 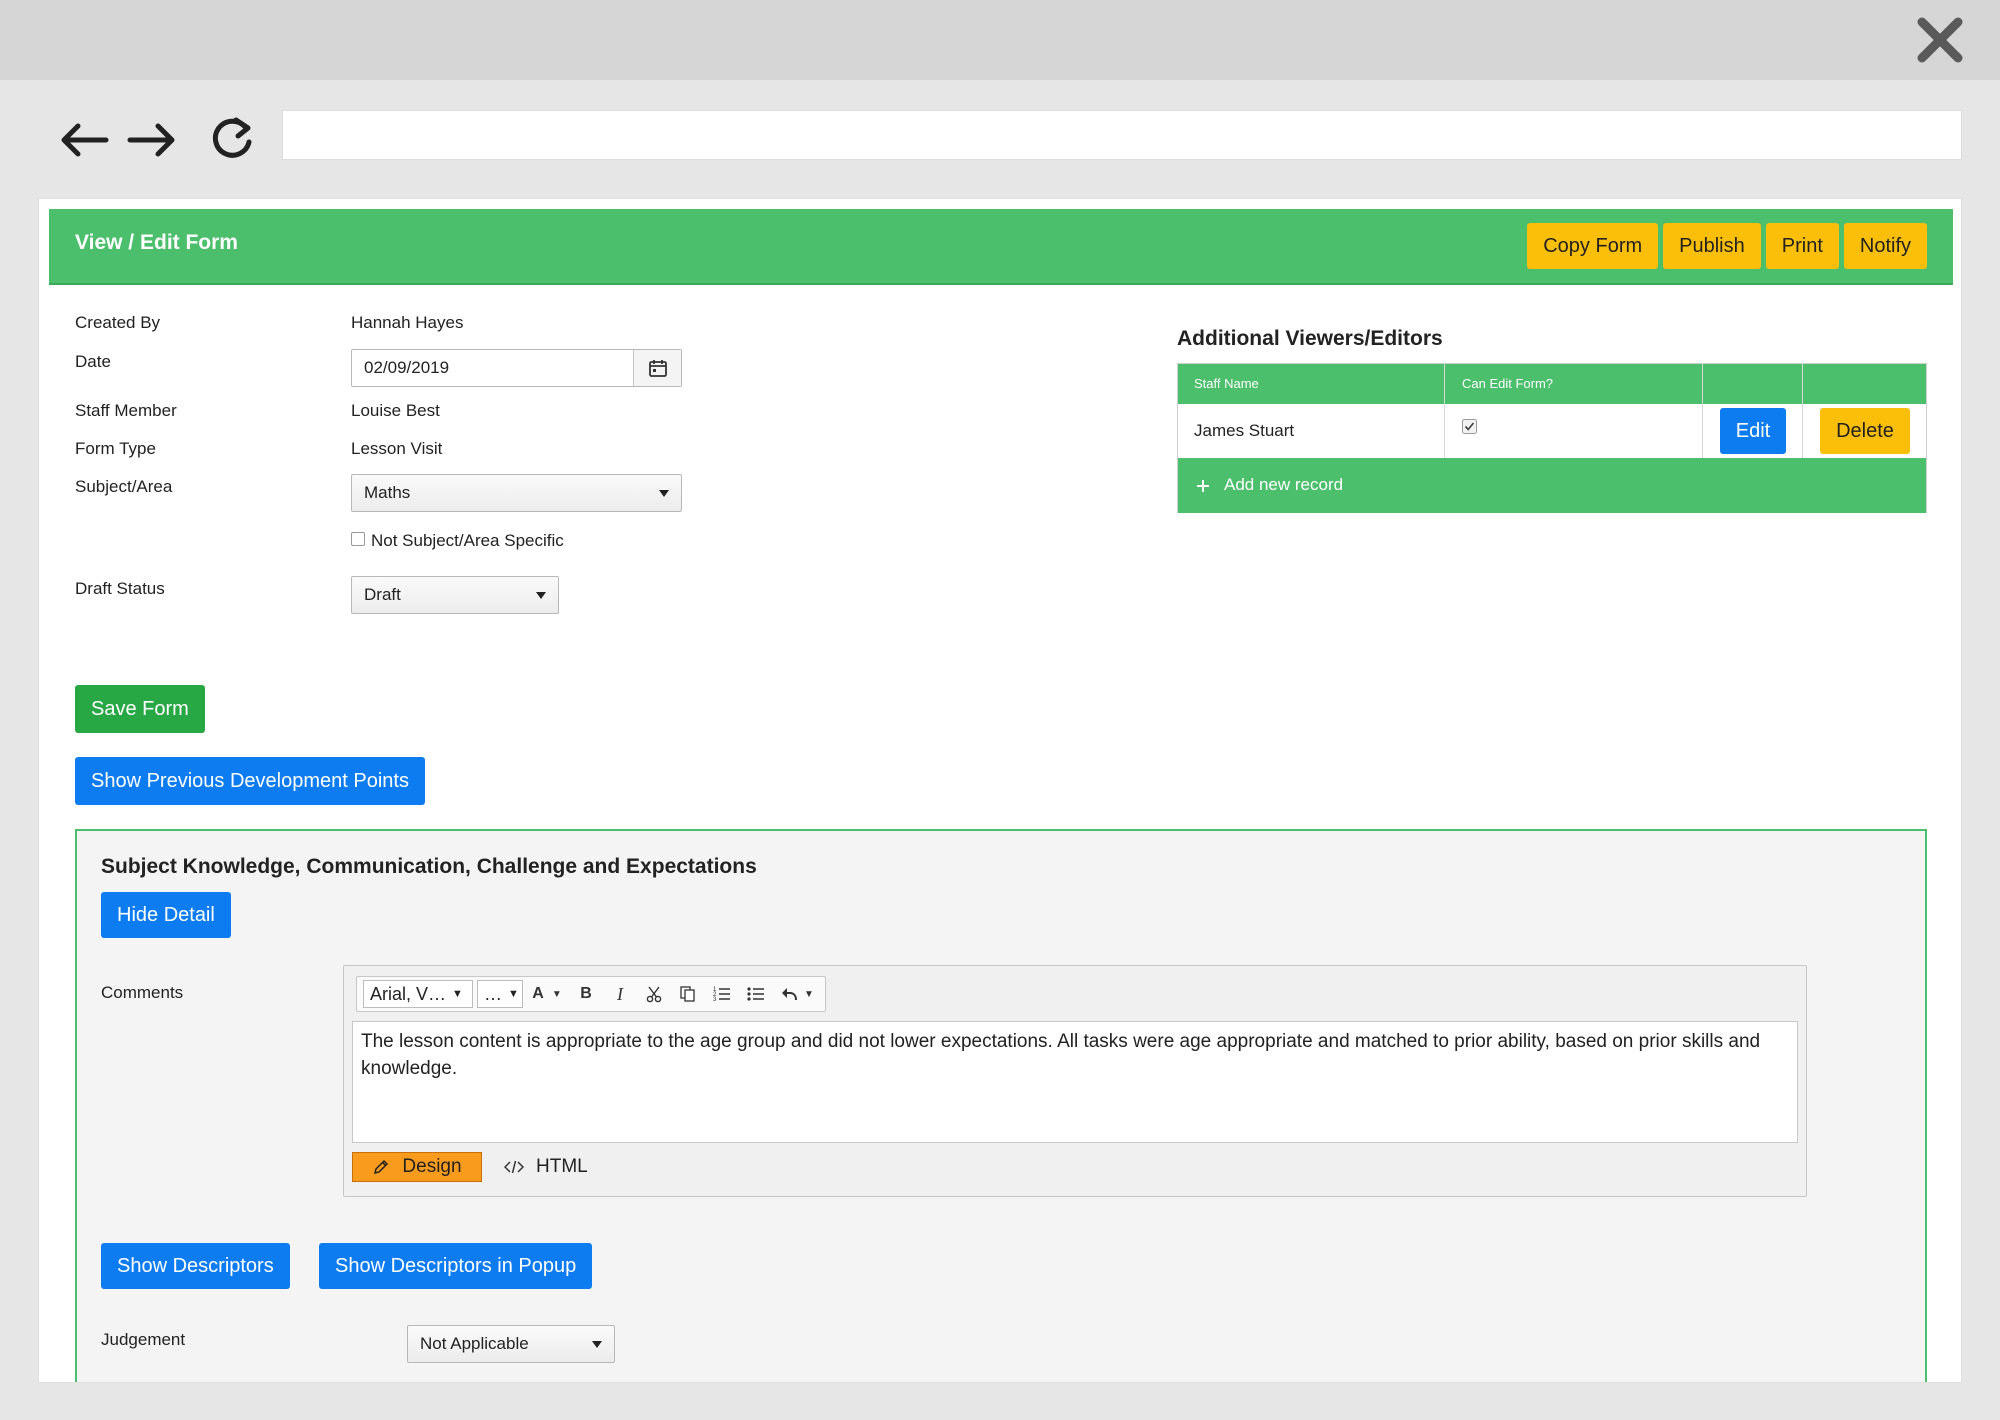 What do you see at coordinates (1593, 246) in the screenshot?
I see `copy-form-button: Copy Form` at bounding box center [1593, 246].